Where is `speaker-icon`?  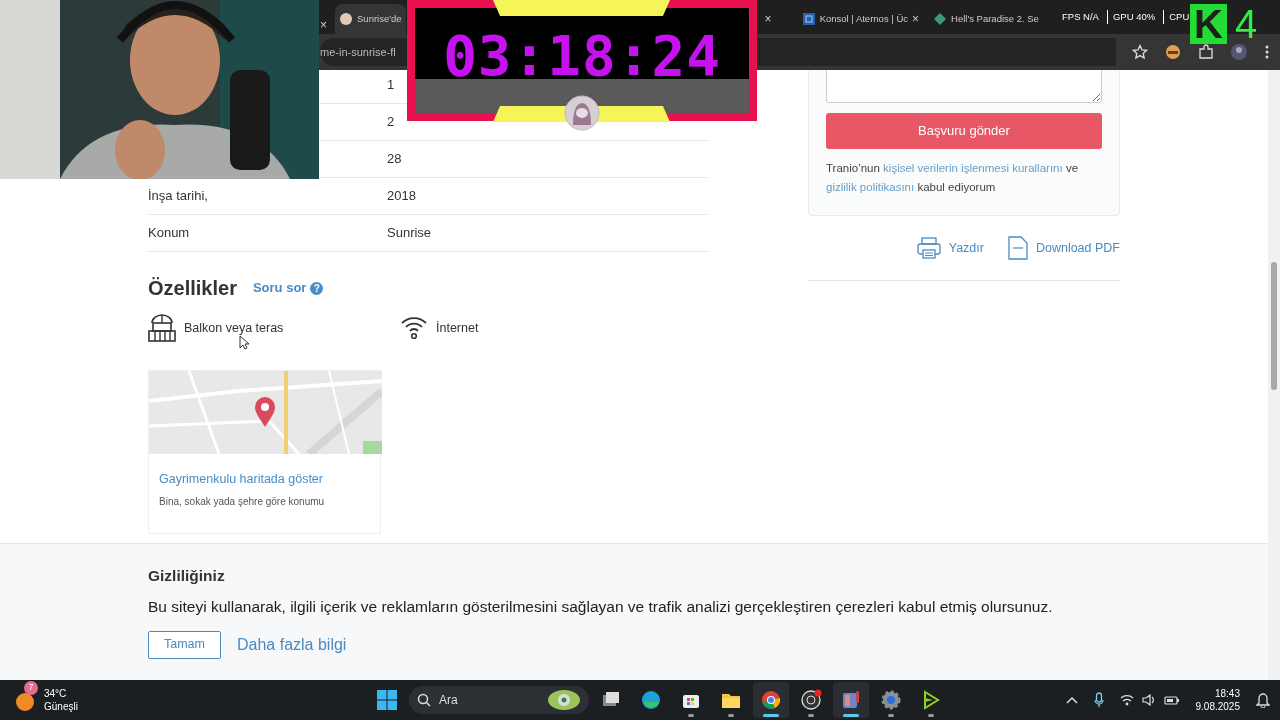
speaker-icon is located at coordinates (1148, 700).